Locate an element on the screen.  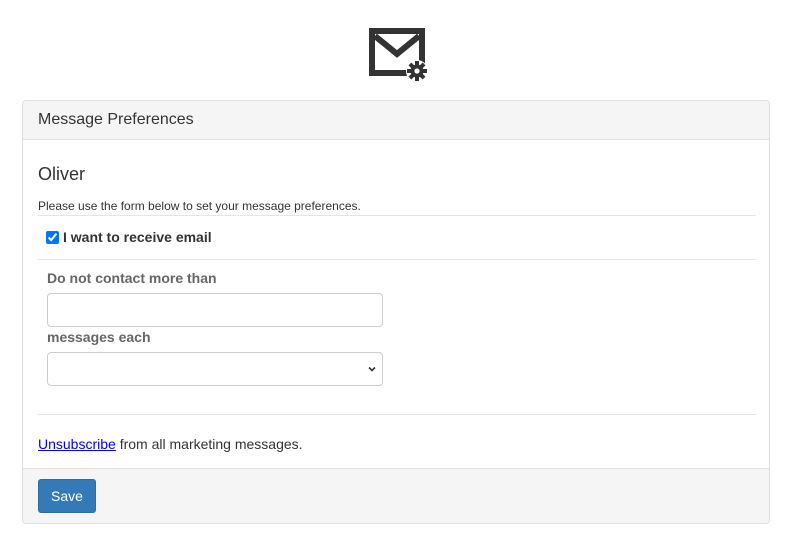
save-button: Save is located at coordinates (67, 496).